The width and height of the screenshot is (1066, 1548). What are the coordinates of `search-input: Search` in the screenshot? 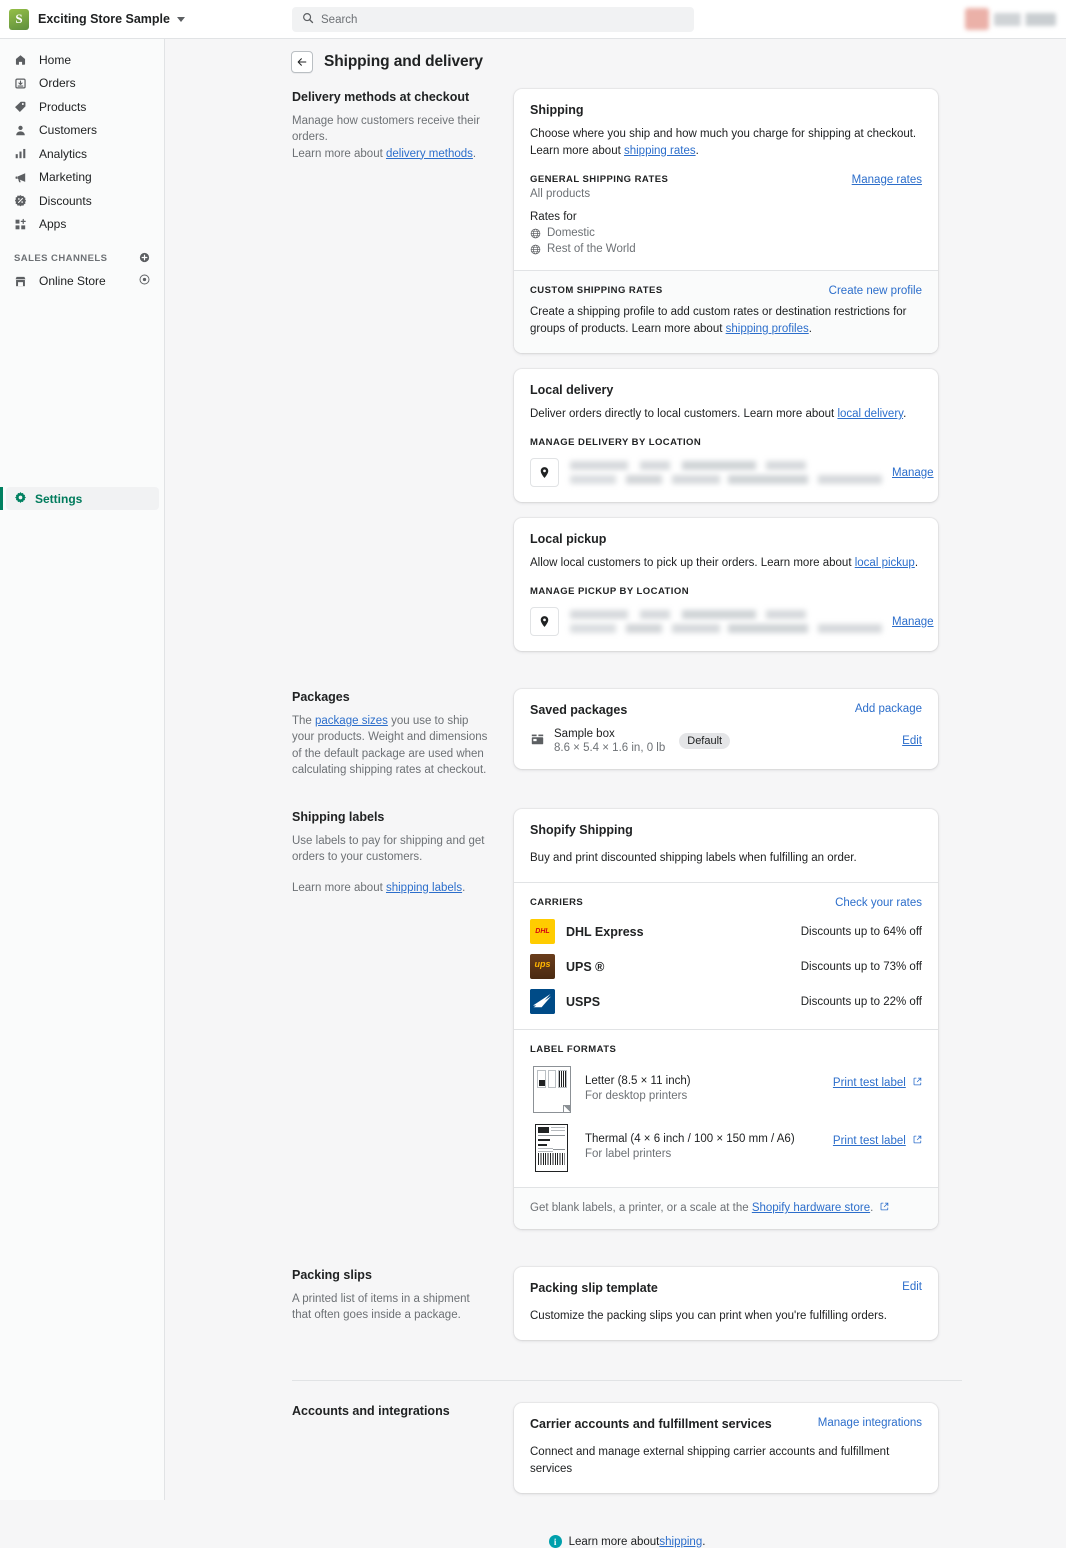 It's located at (493, 19).